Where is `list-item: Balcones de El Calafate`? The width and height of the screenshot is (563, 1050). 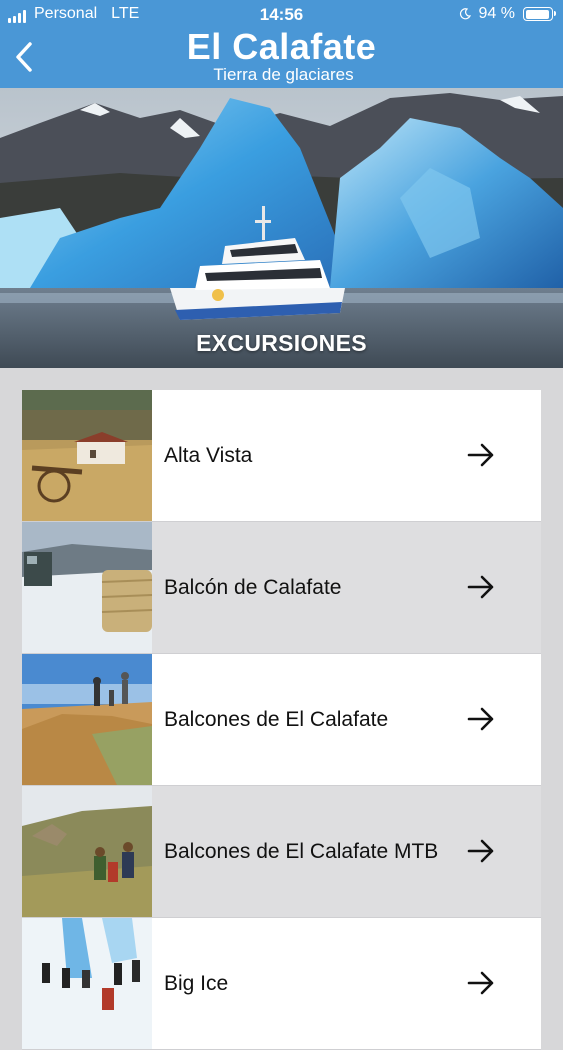
list-item: Balcones de El Calafate is located at coordinates (281, 720).